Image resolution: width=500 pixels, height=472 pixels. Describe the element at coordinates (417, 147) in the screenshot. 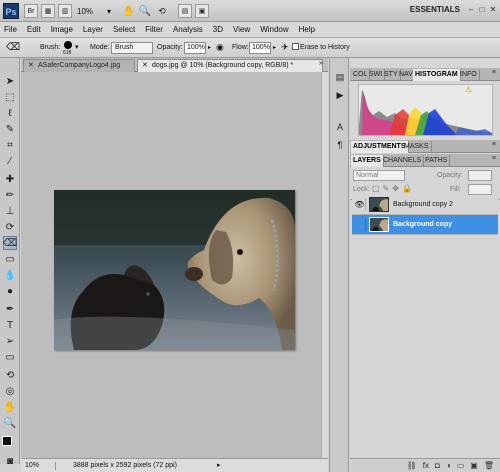

I see `tab-masks: MASKS` at that location.